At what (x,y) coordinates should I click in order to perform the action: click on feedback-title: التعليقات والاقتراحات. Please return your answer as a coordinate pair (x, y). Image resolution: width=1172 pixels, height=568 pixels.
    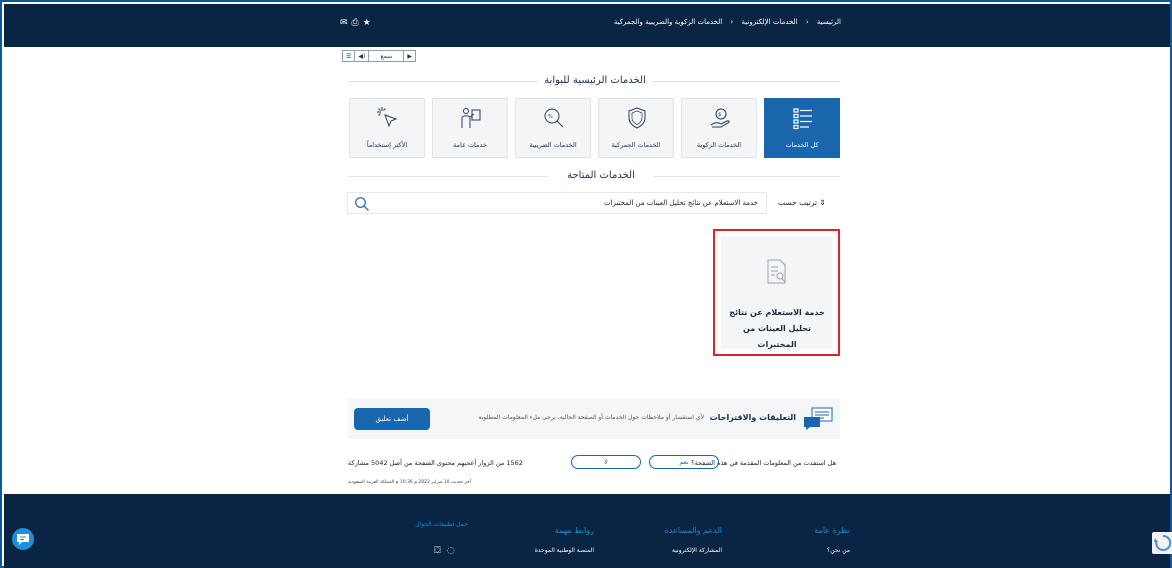
    Looking at the image, I should click on (752, 417).